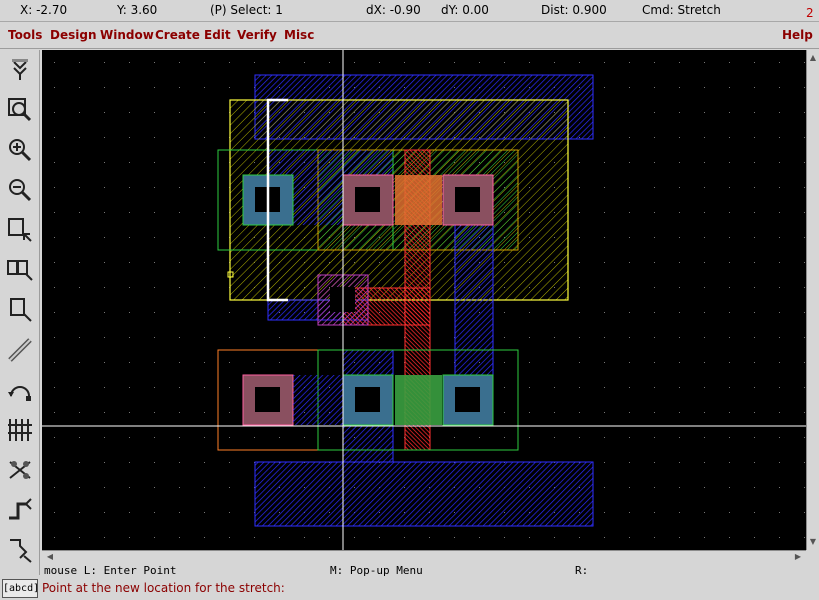 This screenshot has height=600, width=819. What do you see at coordinates (73, 35) in the screenshot?
I see `menu-design: Design` at bounding box center [73, 35].